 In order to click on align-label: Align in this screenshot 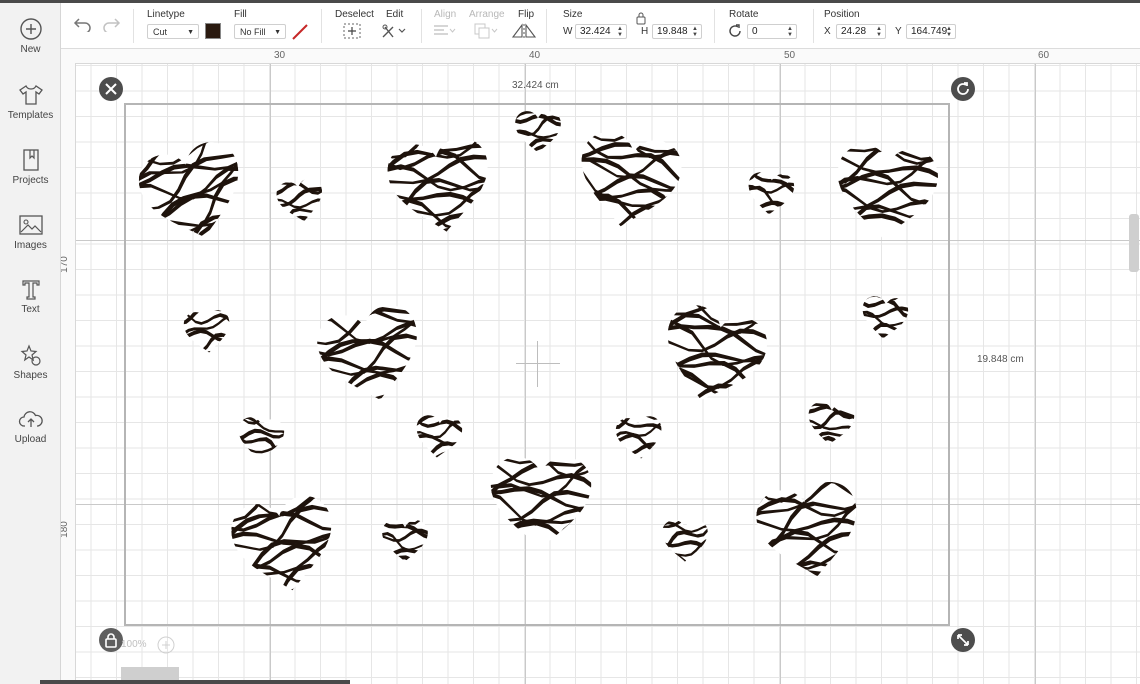, I will do `click(445, 14)`.